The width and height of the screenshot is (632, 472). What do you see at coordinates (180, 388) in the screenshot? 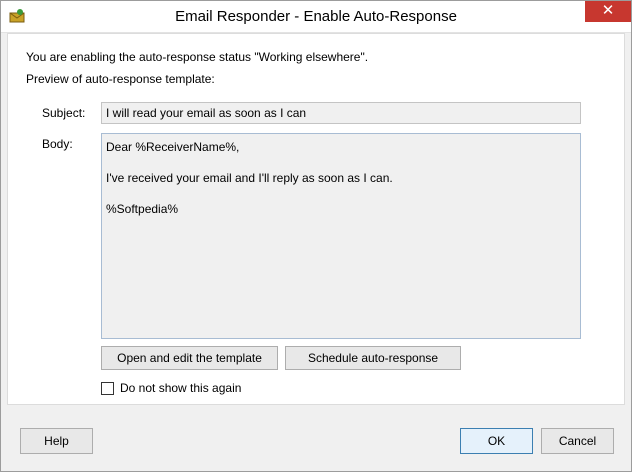
I see `do-not-show-label: Do not show this again` at bounding box center [180, 388].